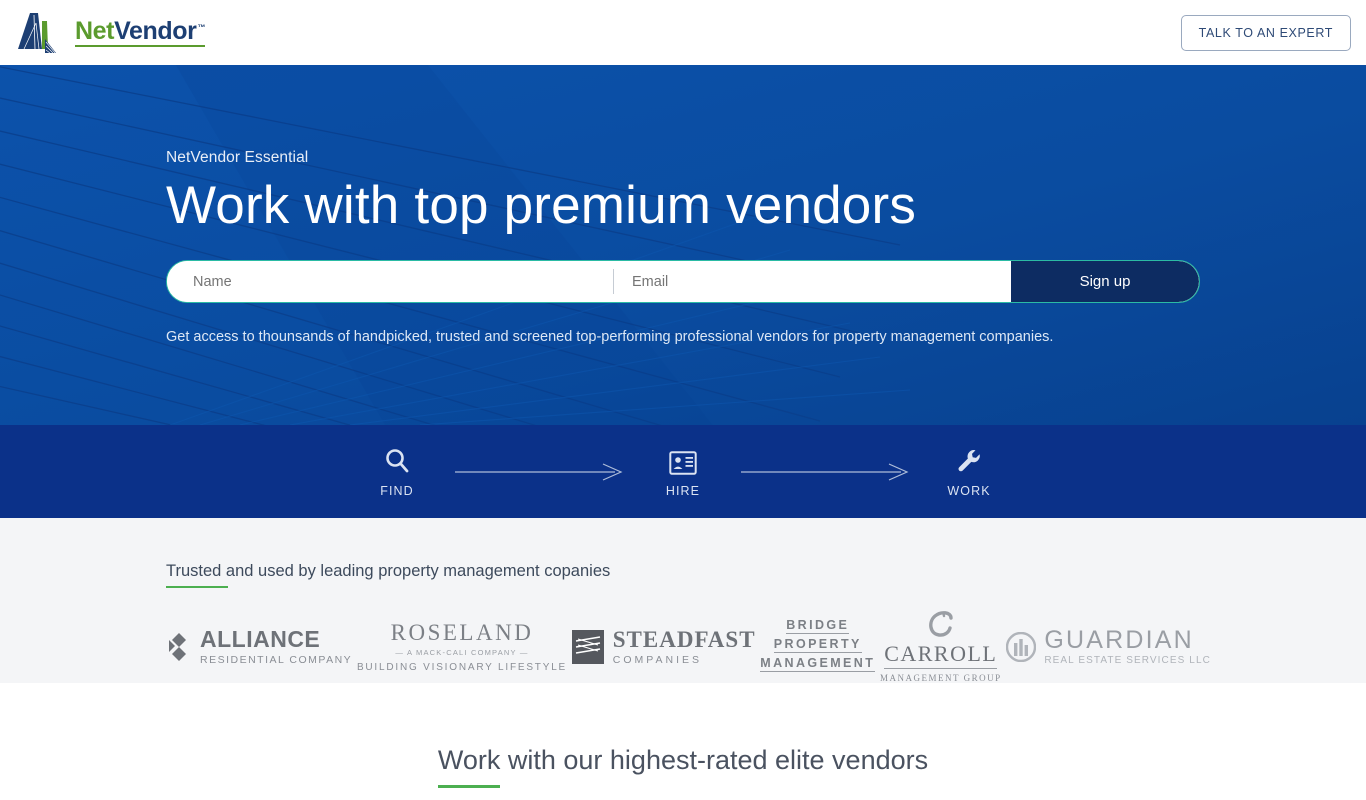 This screenshot has width=1366, height=800. What do you see at coordinates (1105, 282) in the screenshot?
I see `sign-up-button: Sign up` at bounding box center [1105, 282].